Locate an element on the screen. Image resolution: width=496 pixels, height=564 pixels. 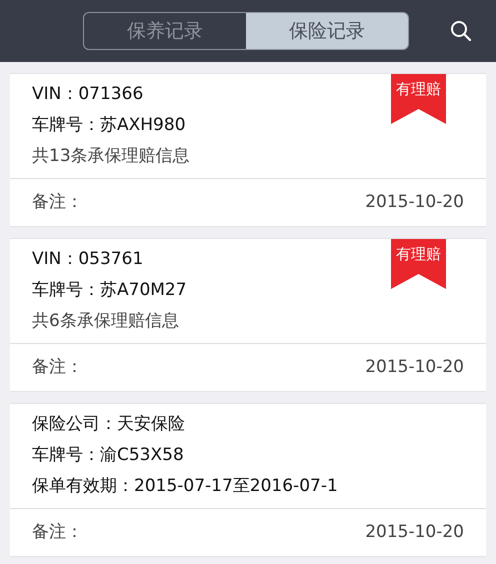
record-field: 保单有效期：2015-07-17至2016-07-1 is located at coordinates (185, 486).